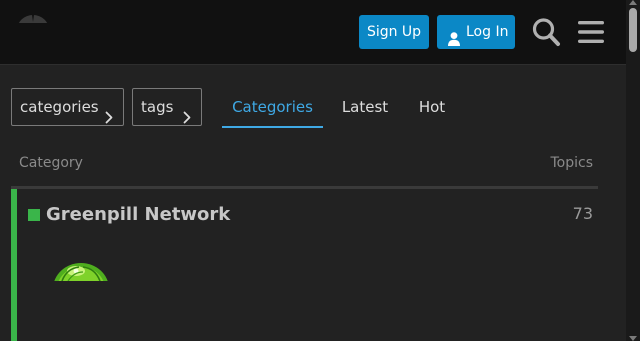 This screenshot has height=341, width=640. What do you see at coordinates (571, 163) in the screenshot?
I see `column-header-topics: Topics` at bounding box center [571, 163].